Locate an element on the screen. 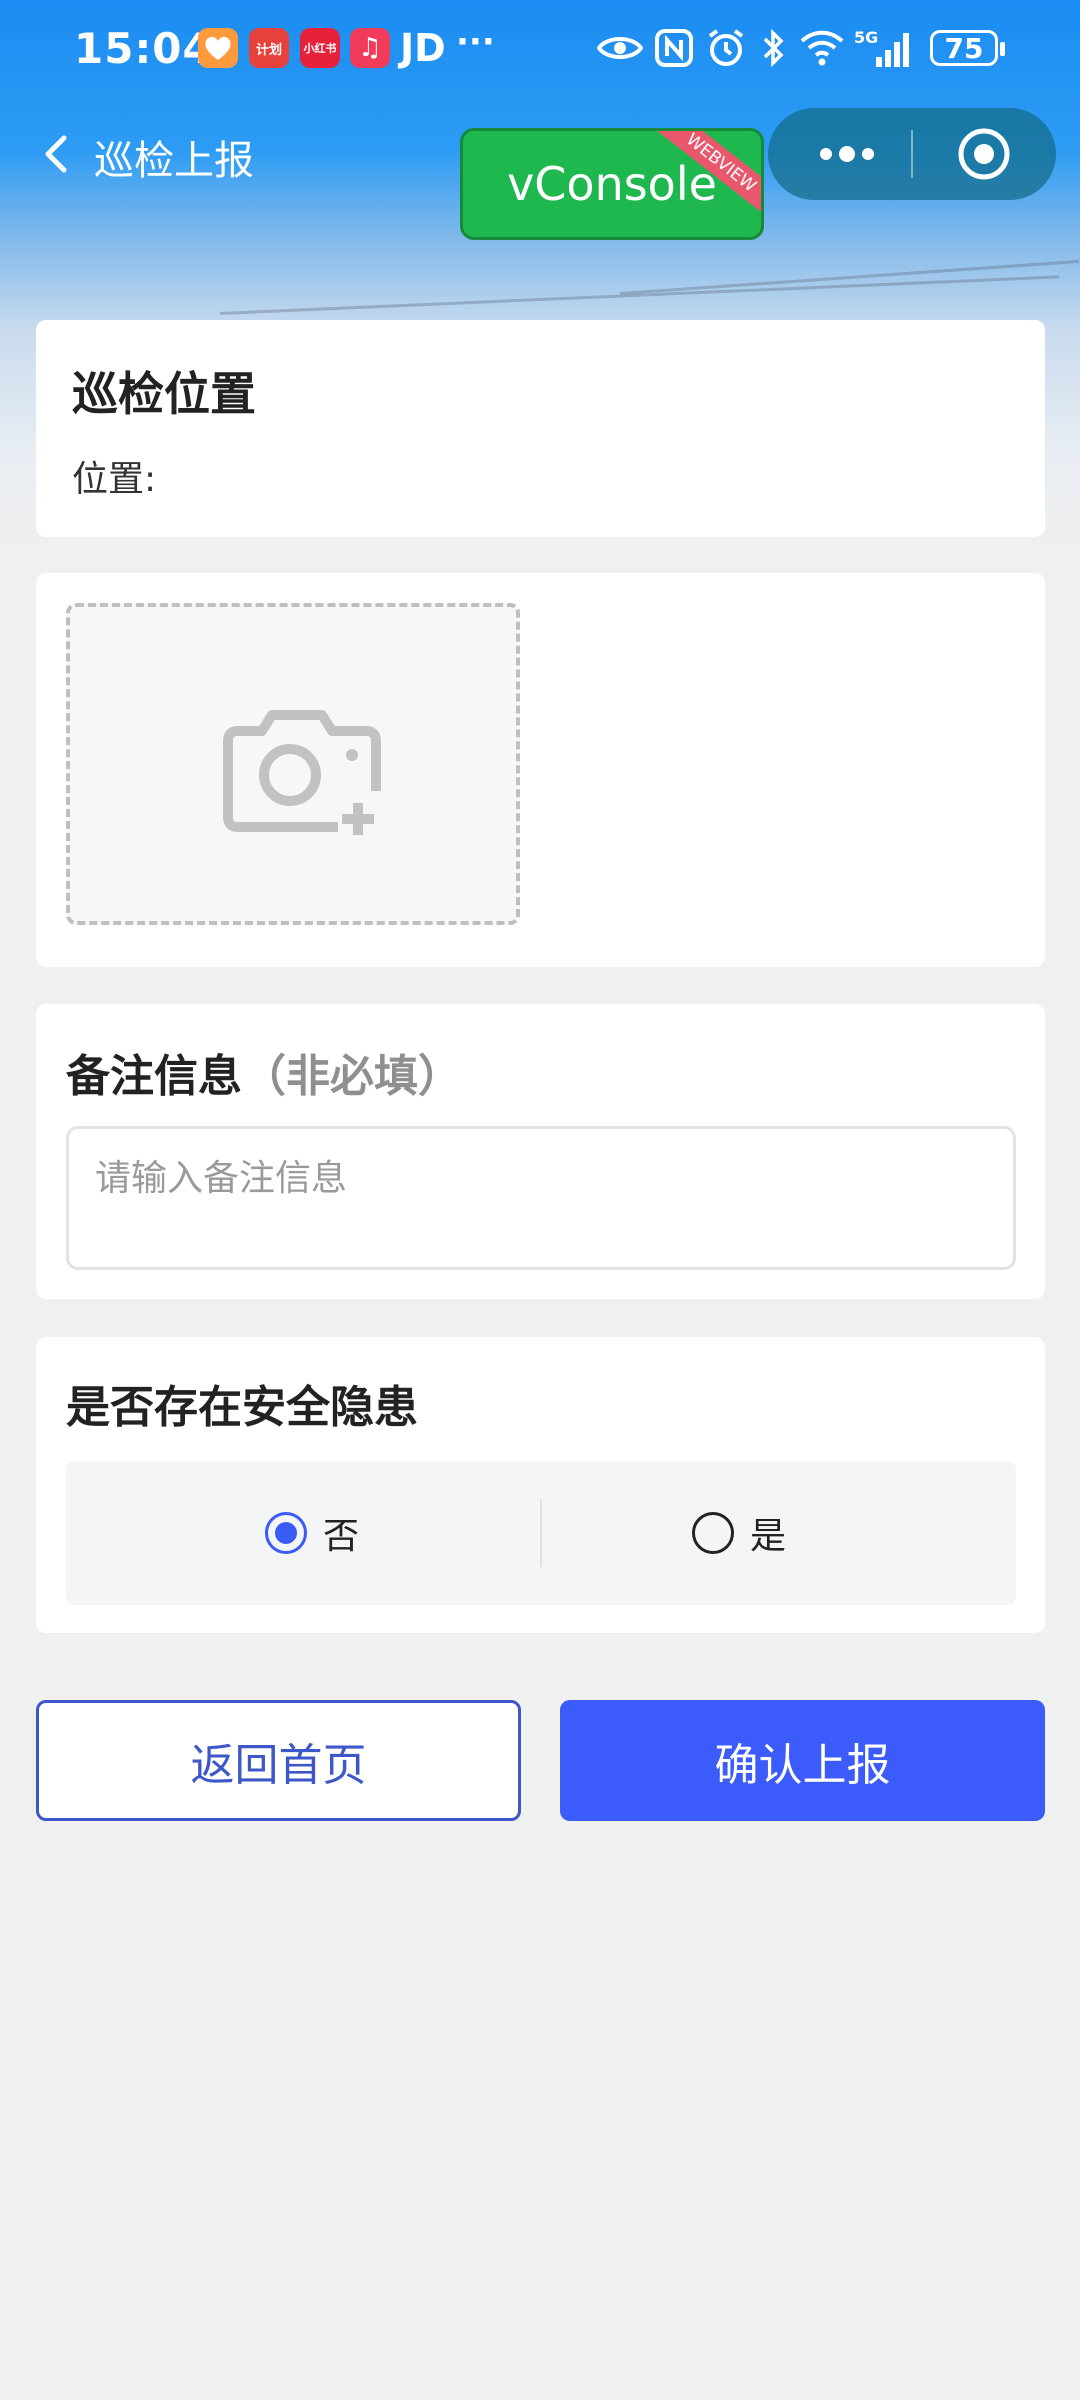 The height and width of the screenshot is (2400, 1080). heart-app-icon is located at coordinates (218, 48).